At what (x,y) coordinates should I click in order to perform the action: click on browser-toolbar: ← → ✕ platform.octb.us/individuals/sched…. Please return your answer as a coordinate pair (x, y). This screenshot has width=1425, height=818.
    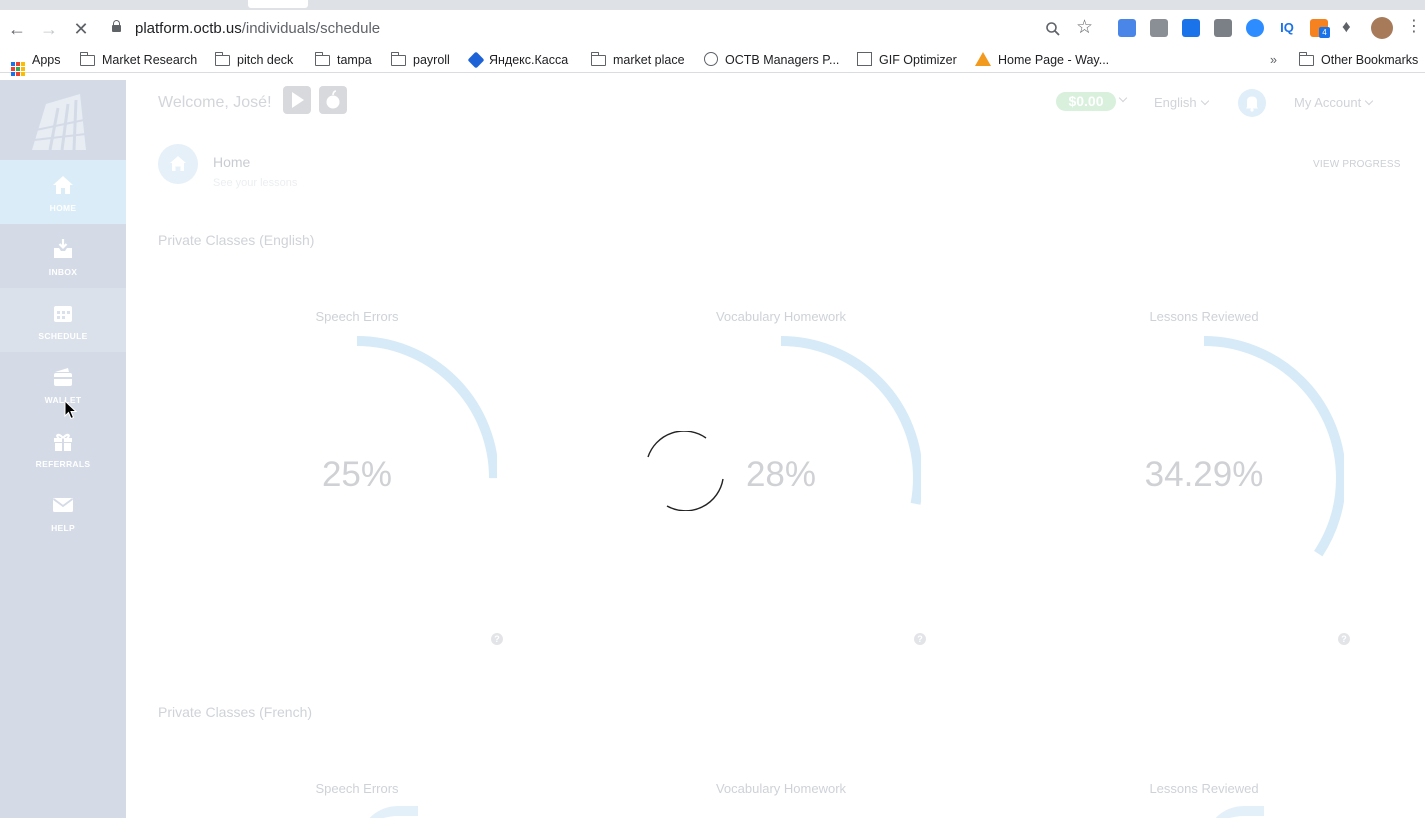
    Looking at the image, I should click on (712, 29).